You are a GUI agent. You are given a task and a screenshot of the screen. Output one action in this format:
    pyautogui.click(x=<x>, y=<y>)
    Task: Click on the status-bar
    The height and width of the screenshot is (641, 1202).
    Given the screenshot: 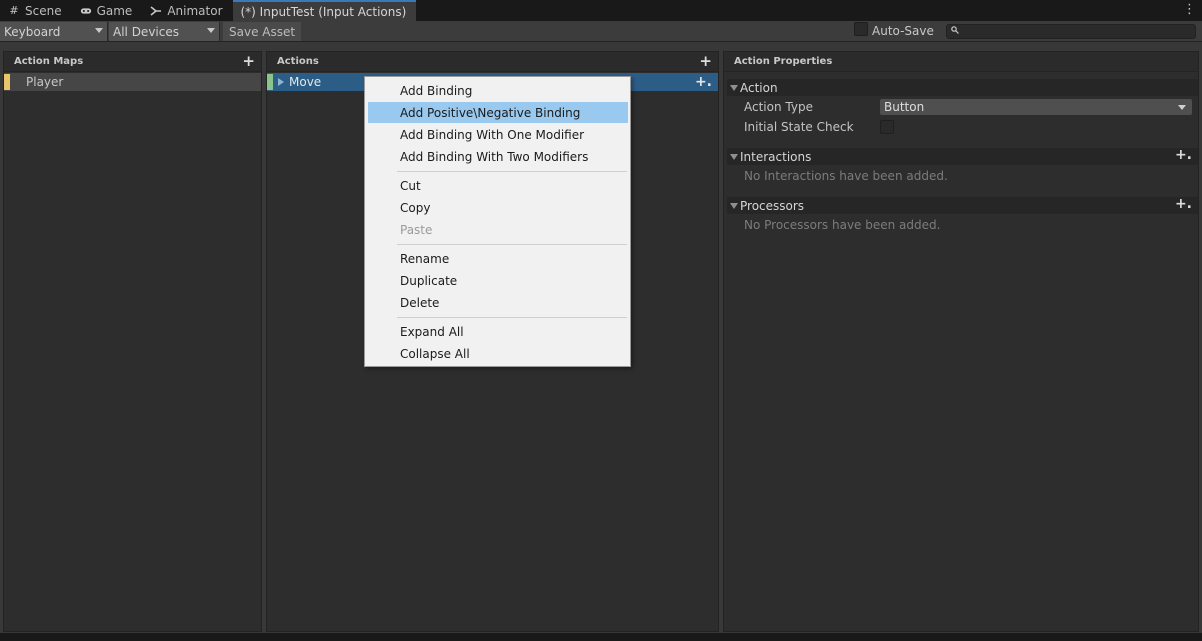 What is the action you would take?
    pyautogui.click(x=601, y=637)
    